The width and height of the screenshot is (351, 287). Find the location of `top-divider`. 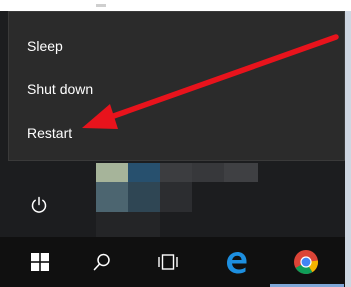

top-divider is located at coordinates (101, 5).